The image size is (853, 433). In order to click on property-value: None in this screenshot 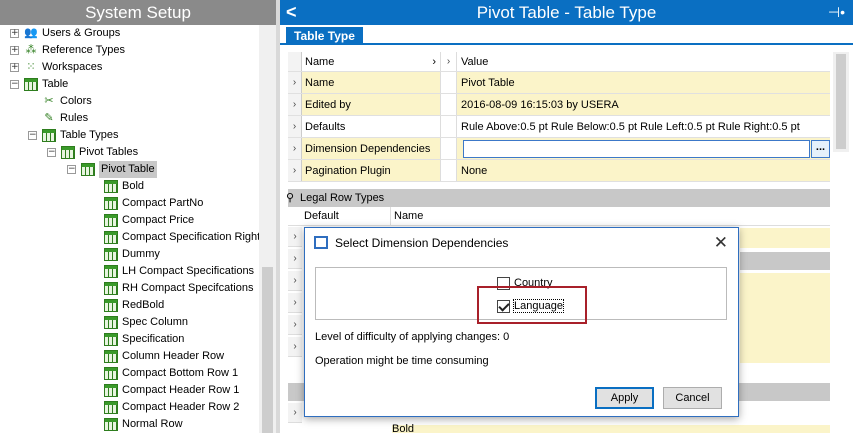, I will do `click(643, 170)`.